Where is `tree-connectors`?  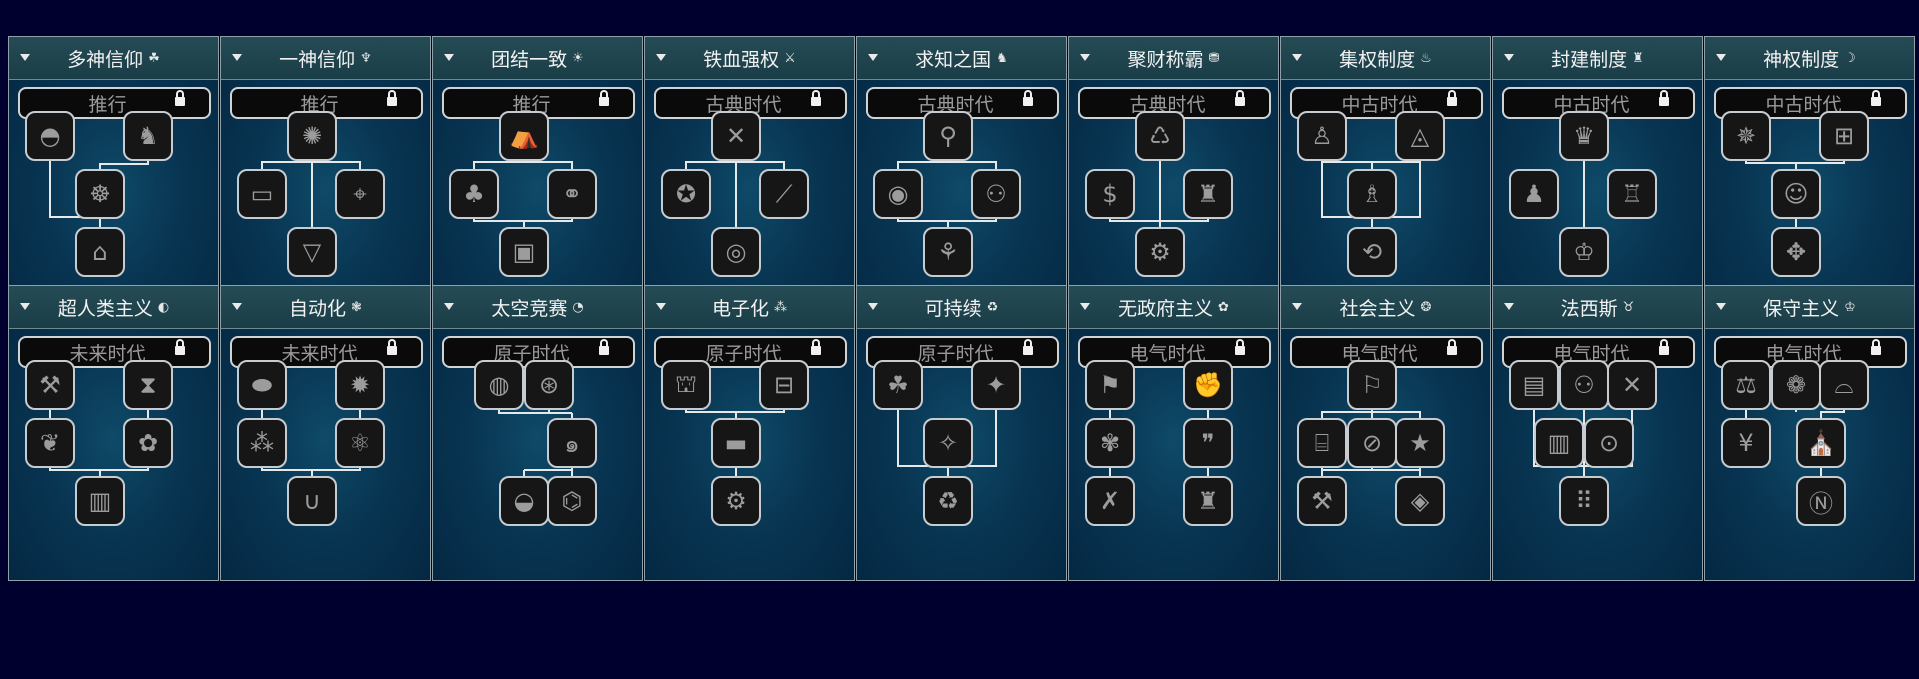 tree-connectors is located at coordinates (535, 441).